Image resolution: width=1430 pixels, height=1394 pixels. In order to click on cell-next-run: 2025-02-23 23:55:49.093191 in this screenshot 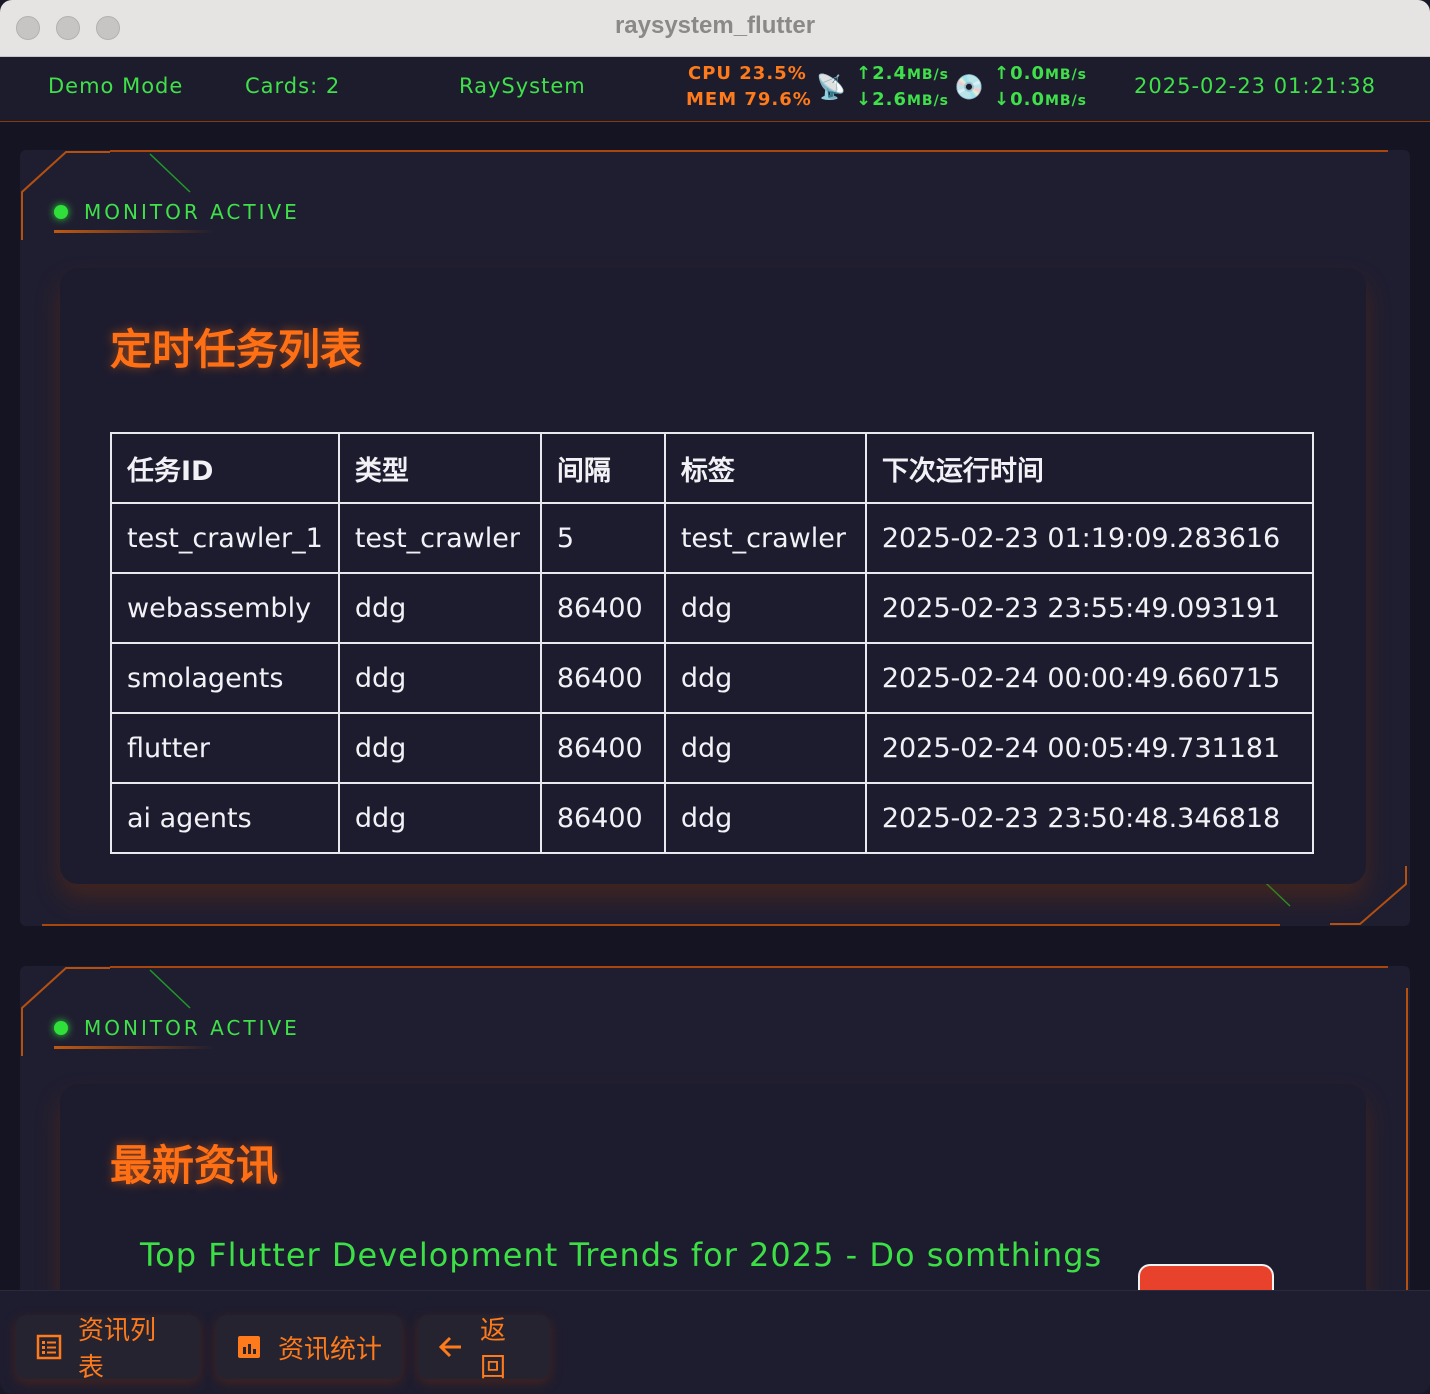, I will do `click(1089, 608)`.